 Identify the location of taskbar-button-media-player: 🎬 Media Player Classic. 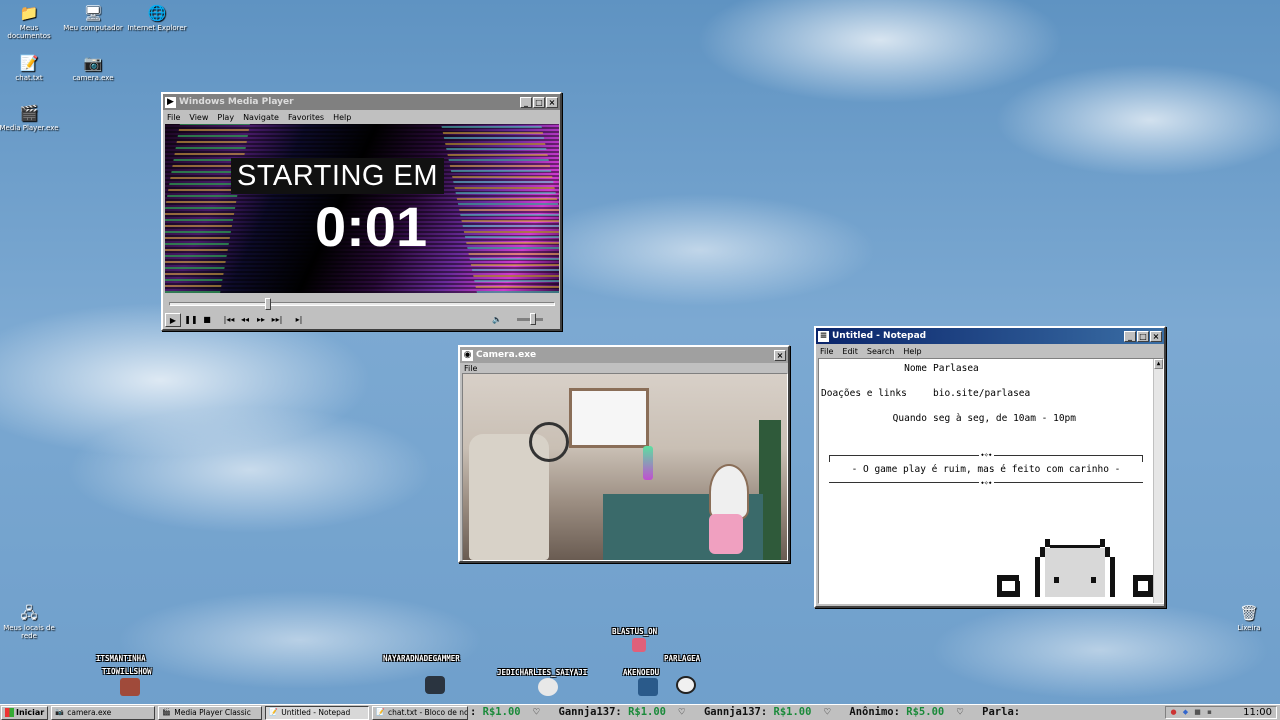
(210, 712).